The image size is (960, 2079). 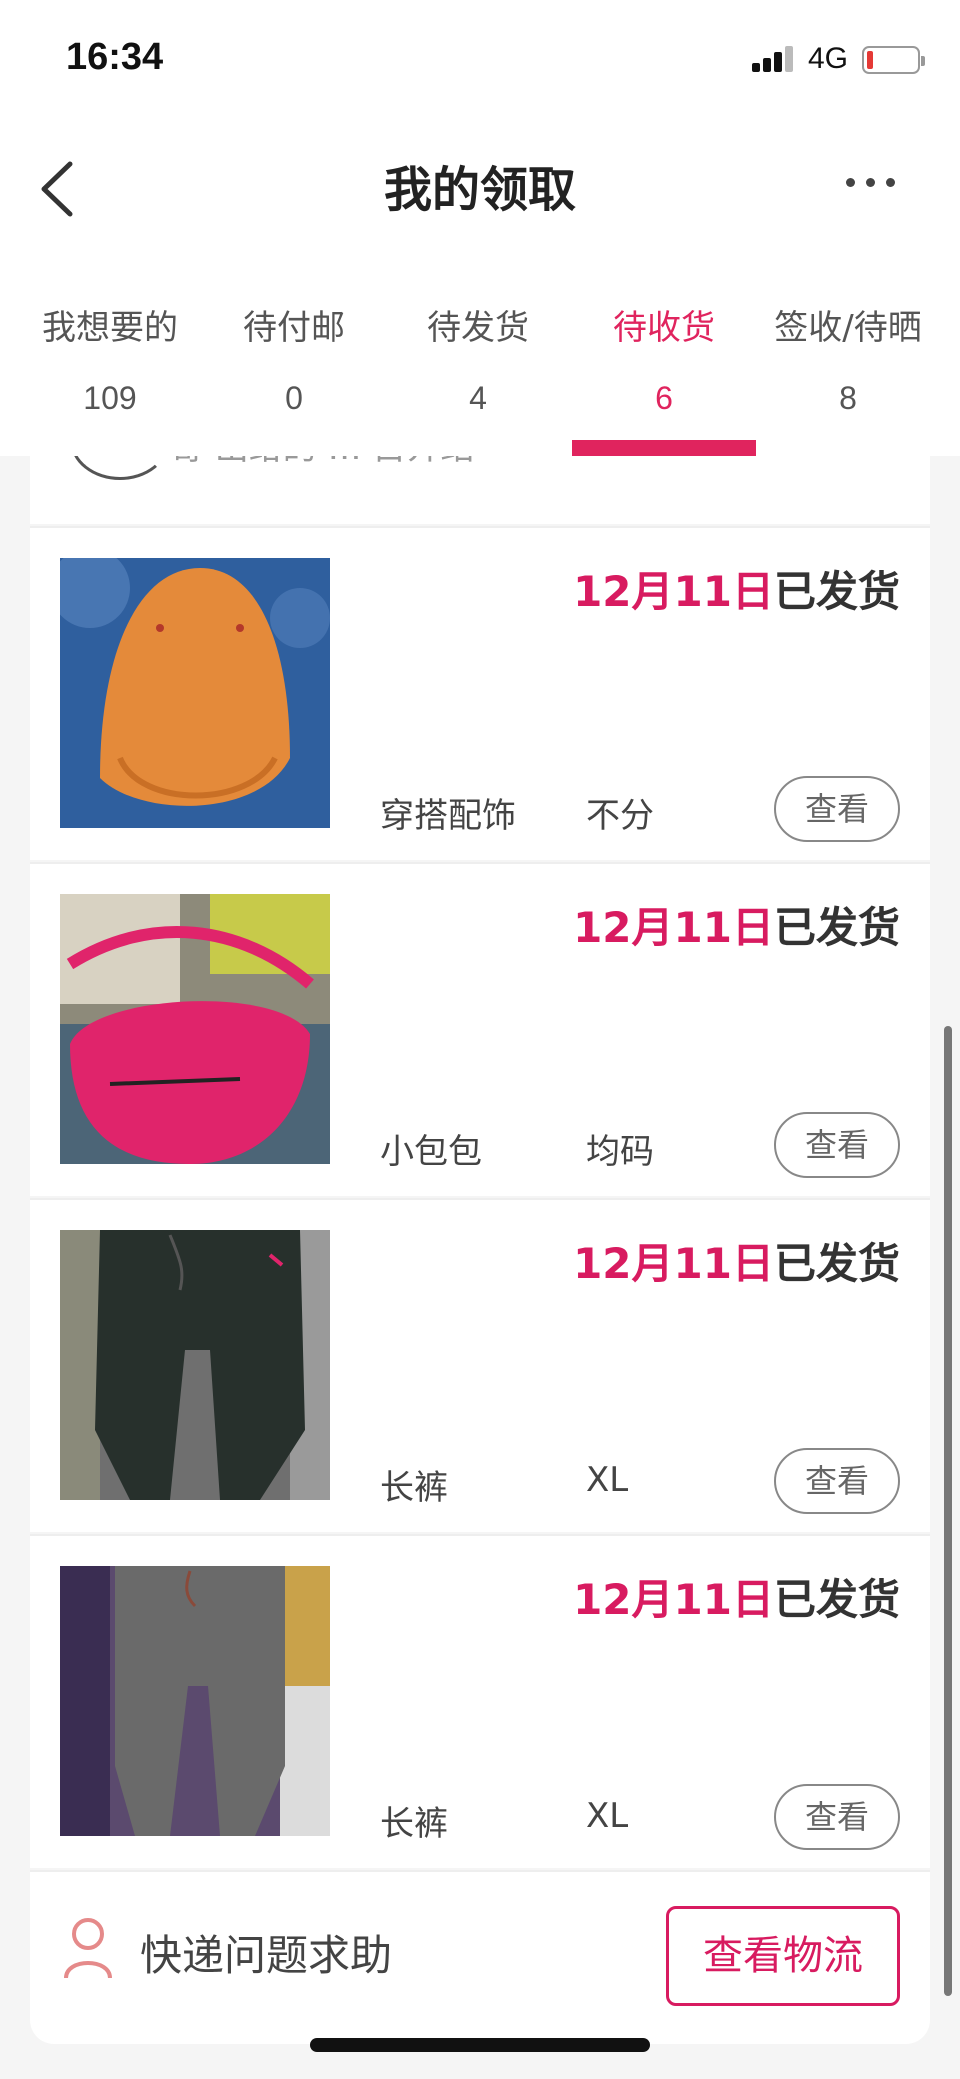 What do you see at coordinates (478, 398) in the screenshot?
I see `tab-count: 4` at bounding box center [478, 398].